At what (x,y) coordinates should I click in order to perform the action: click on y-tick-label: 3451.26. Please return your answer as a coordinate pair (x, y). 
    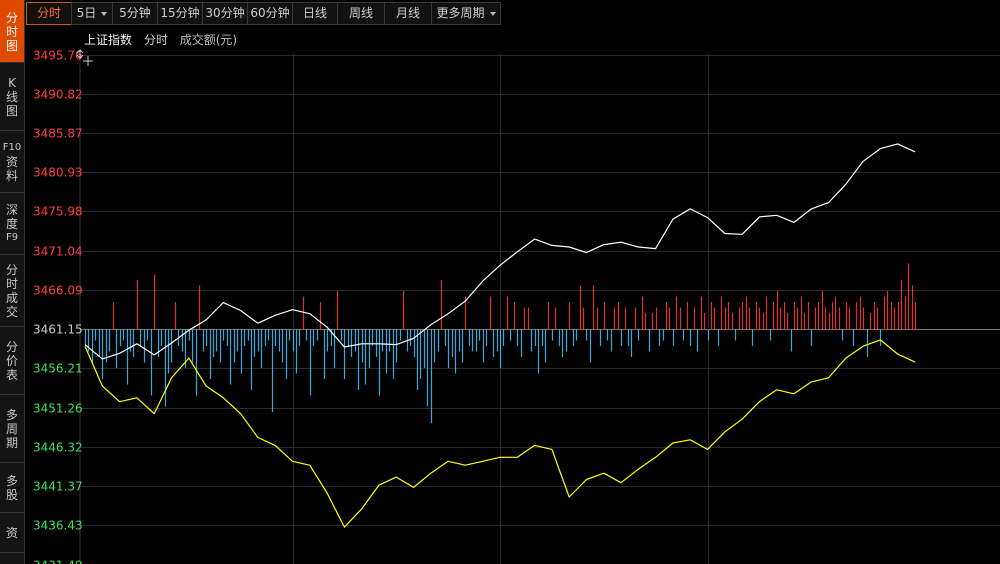
    Looking at the image, I should click on (58, 409).